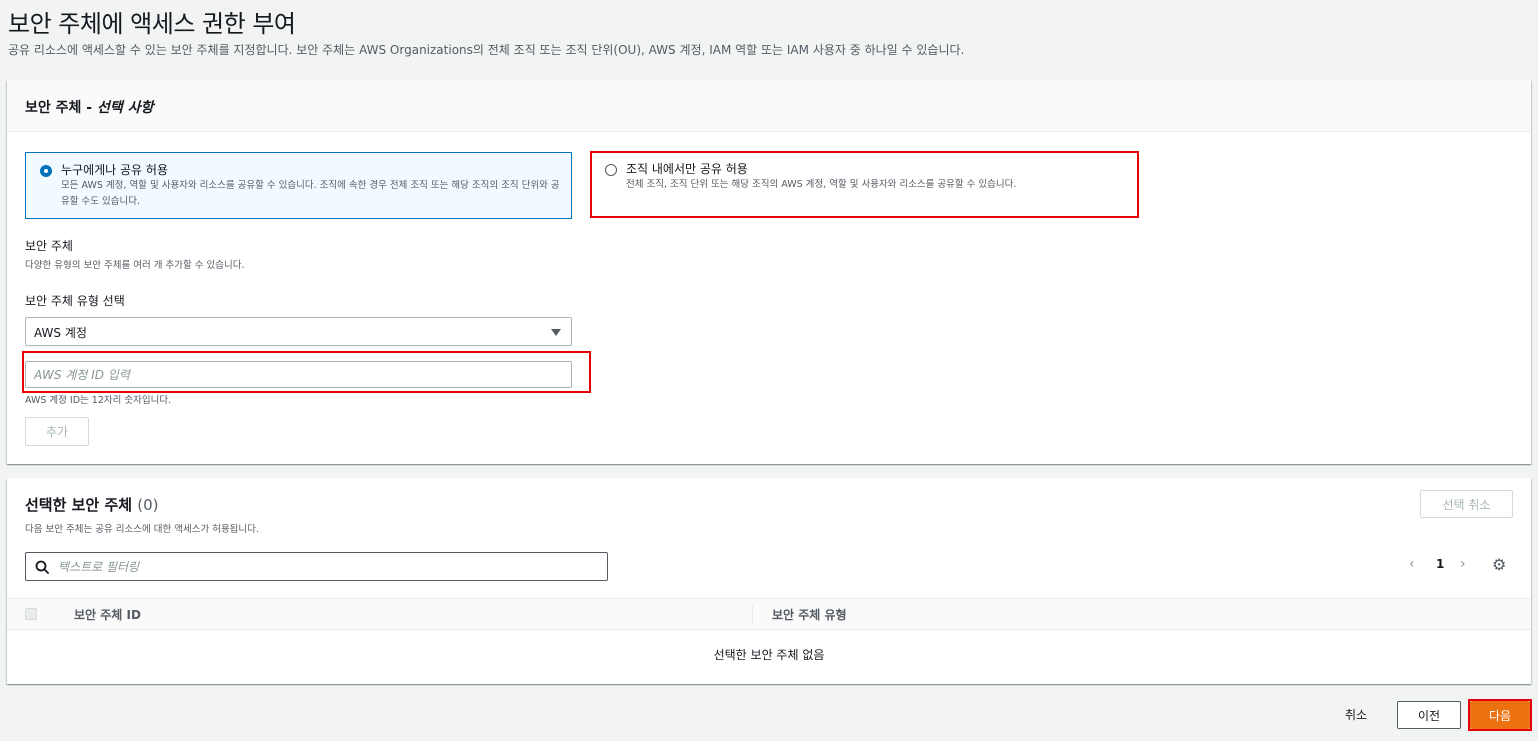 The width and height of the screenshot is (1538, 741). What do you see at coordinates (42, 567) in the screenshot?
I see `search-icon` at bounding box center [42, 567].